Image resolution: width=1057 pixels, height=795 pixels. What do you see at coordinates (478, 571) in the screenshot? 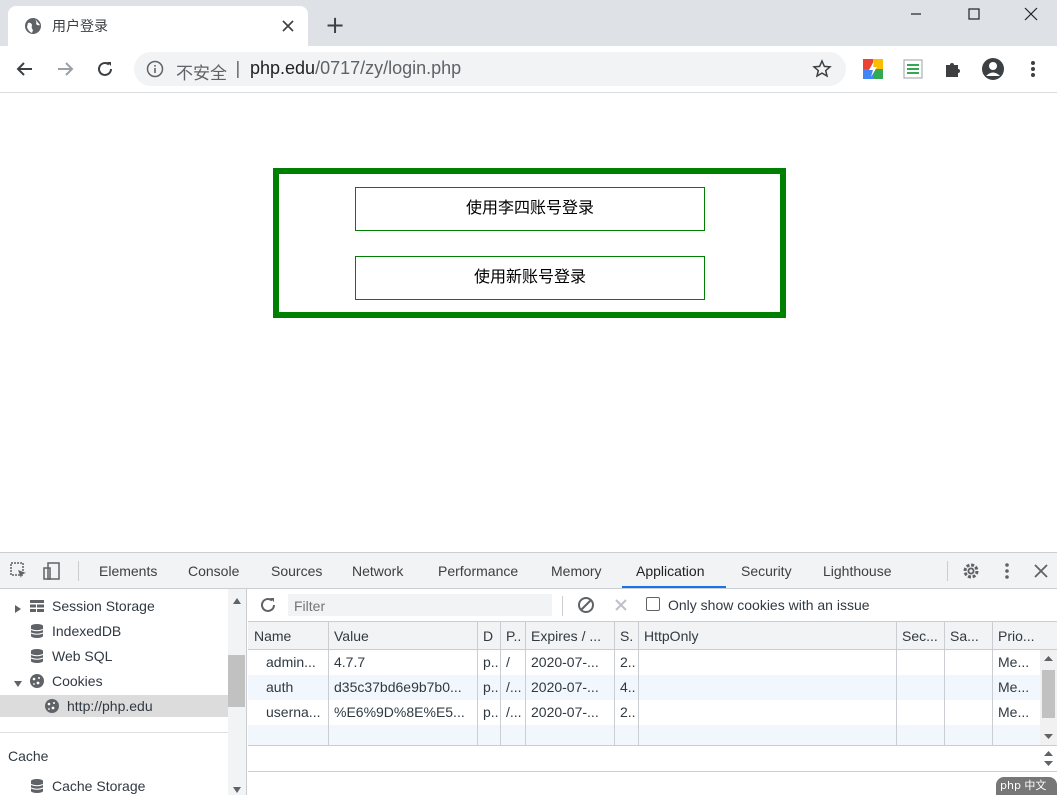
I see `tab-performance: Performance` at bounding box center [478, 571].